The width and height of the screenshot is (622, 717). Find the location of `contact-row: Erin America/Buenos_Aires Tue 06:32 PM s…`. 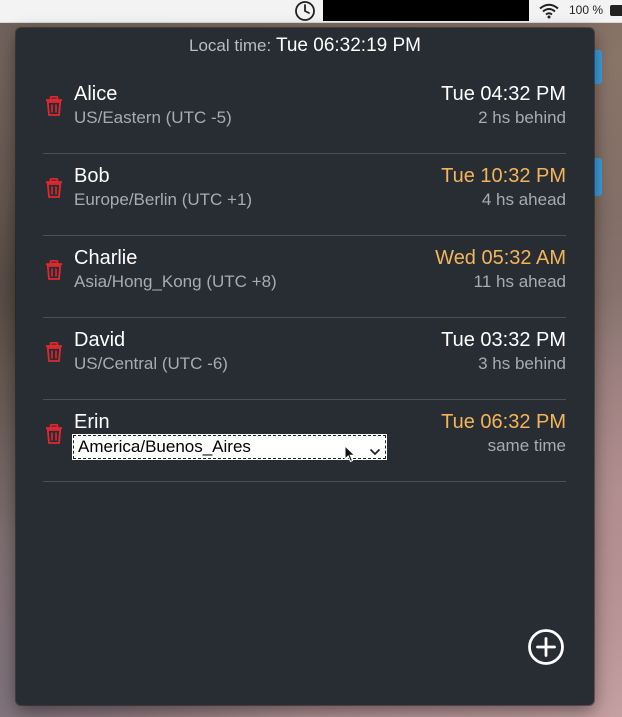

contact-row: Erin America/Buenos_Aires Tue 06:32 PM s… is located at coordinates (304, 441).